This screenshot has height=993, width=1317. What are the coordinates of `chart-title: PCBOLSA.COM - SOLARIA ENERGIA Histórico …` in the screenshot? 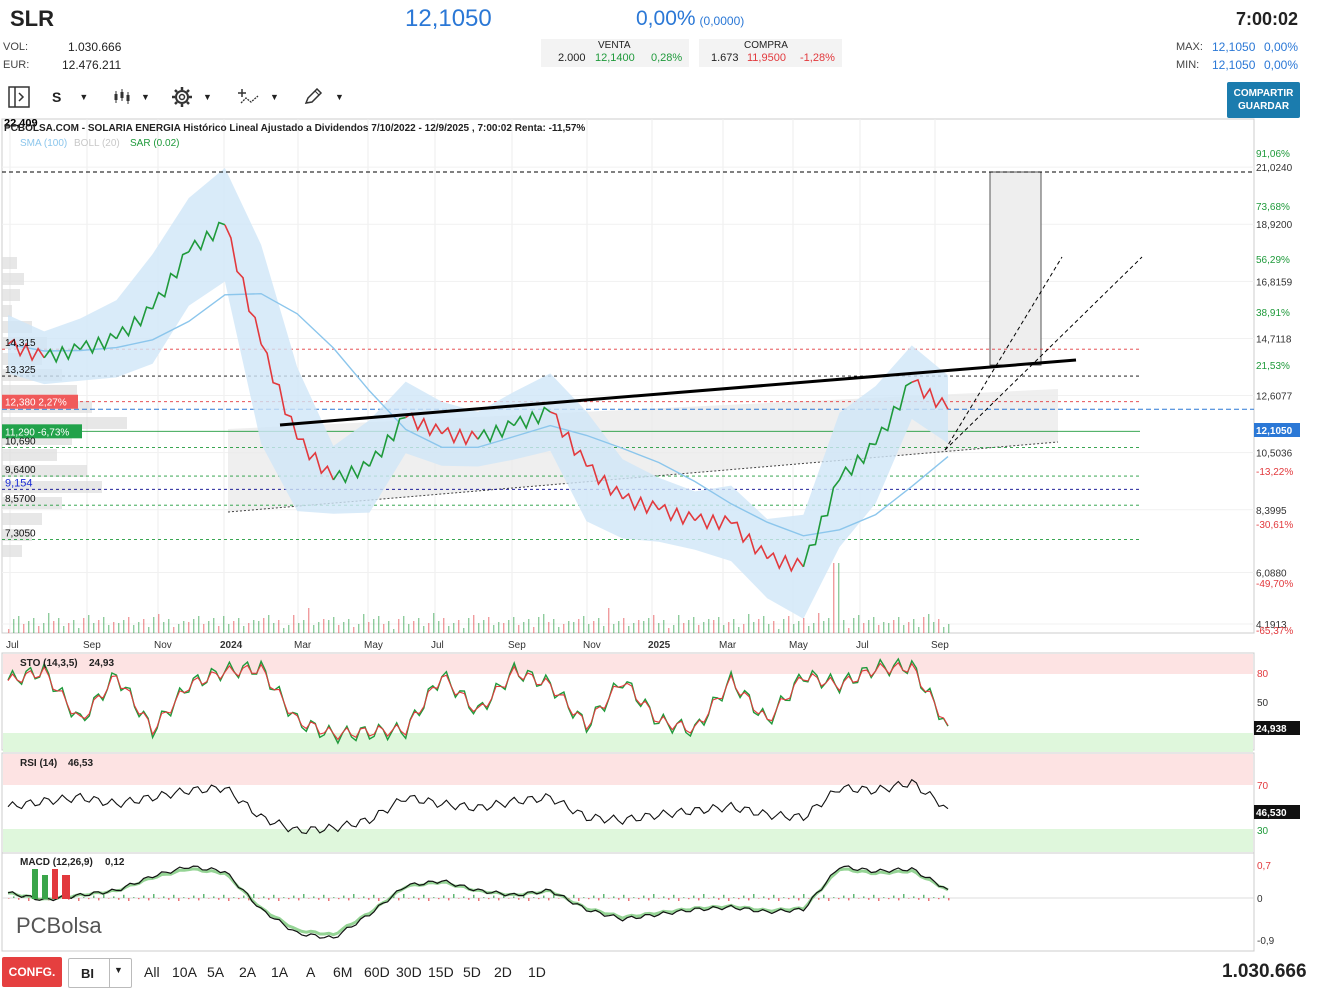 It's located at (294, 128).